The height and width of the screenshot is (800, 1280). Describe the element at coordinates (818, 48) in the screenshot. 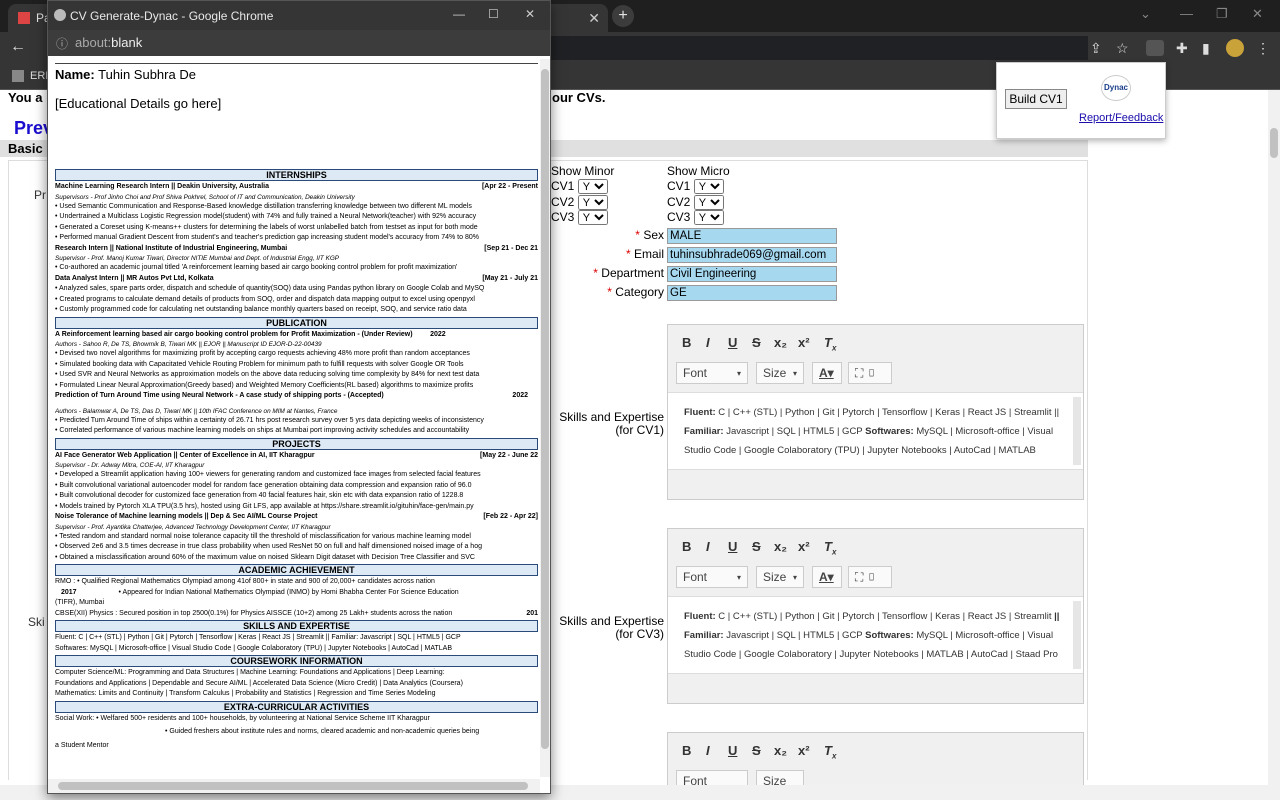

I see `address-bar` at that location.